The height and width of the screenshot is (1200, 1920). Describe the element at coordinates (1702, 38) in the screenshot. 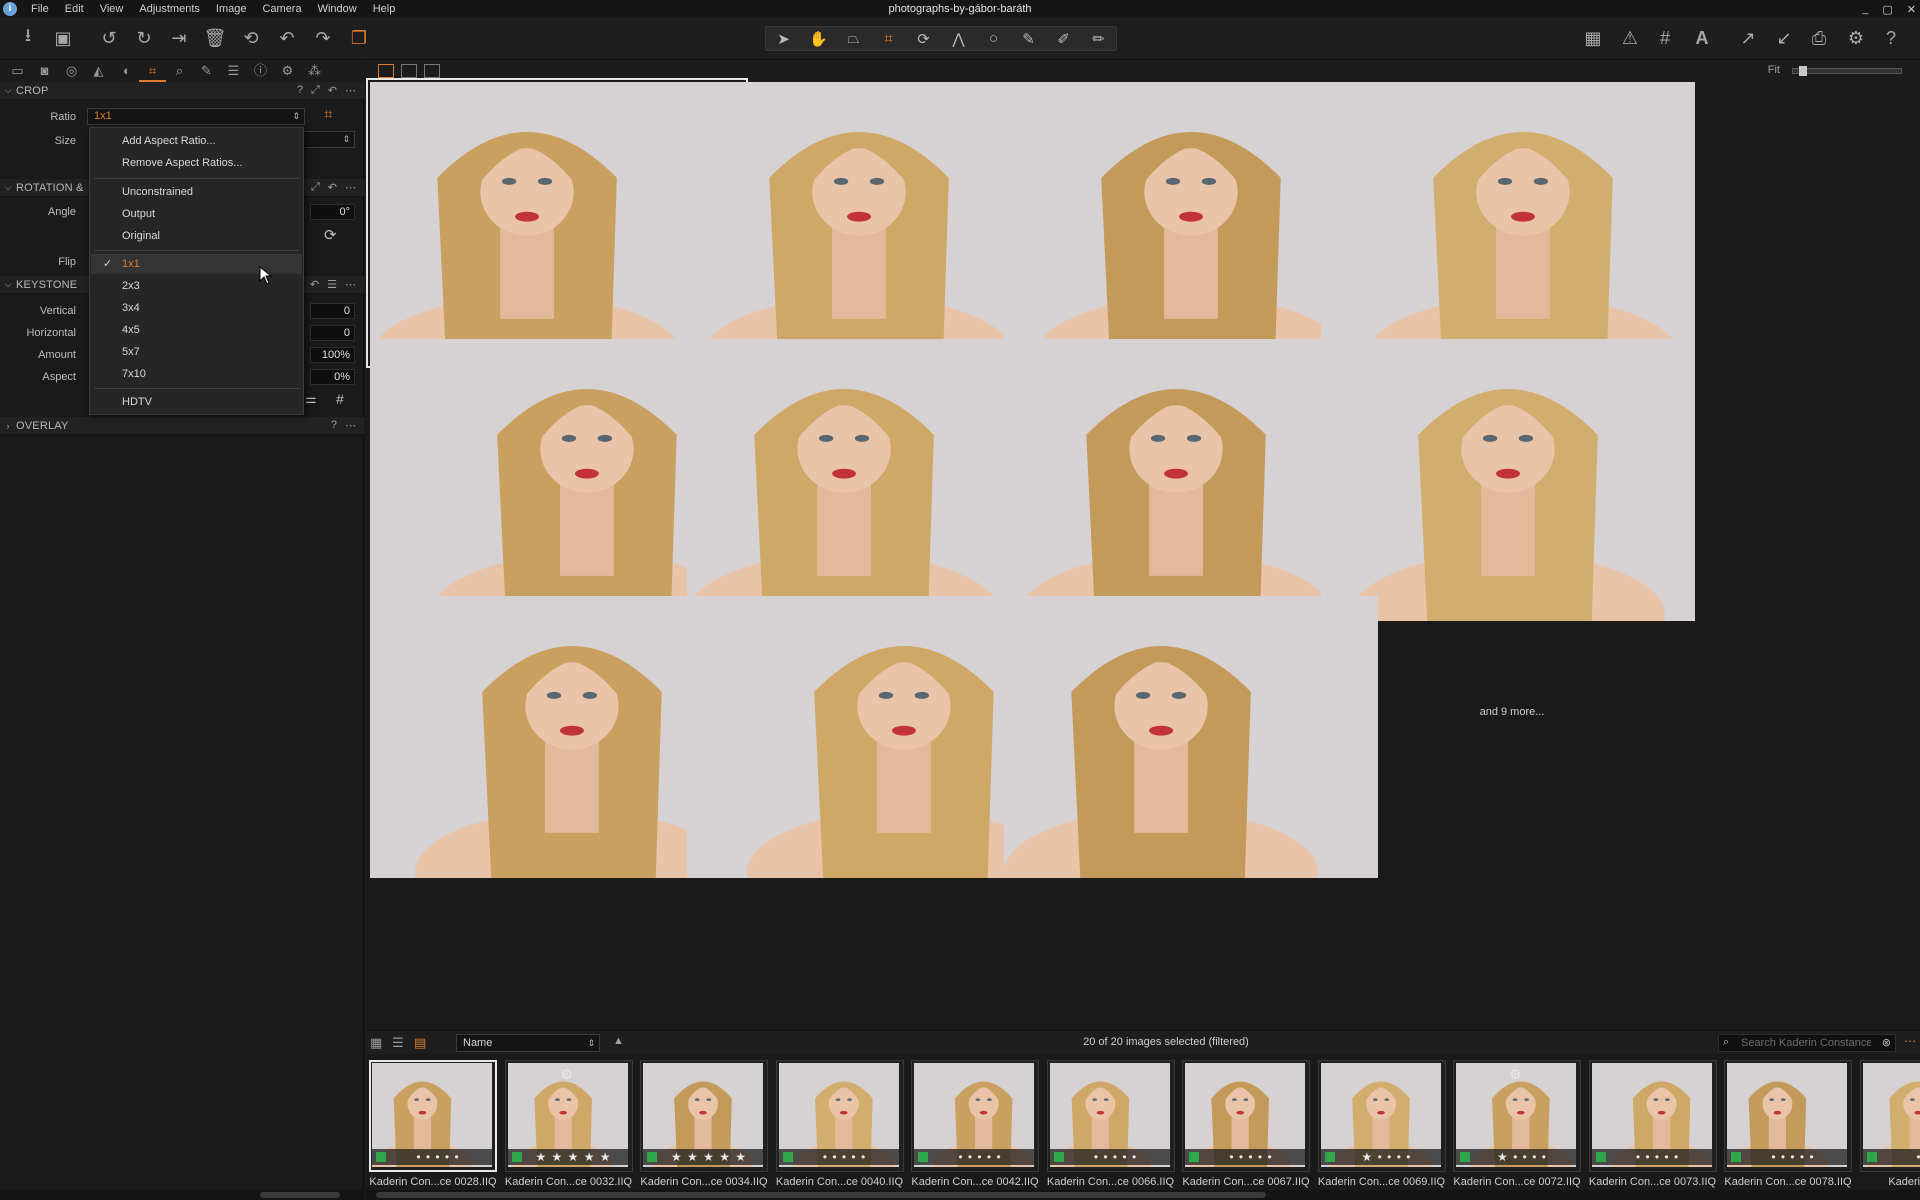

I see `text-annotation-icon: A` at that location.